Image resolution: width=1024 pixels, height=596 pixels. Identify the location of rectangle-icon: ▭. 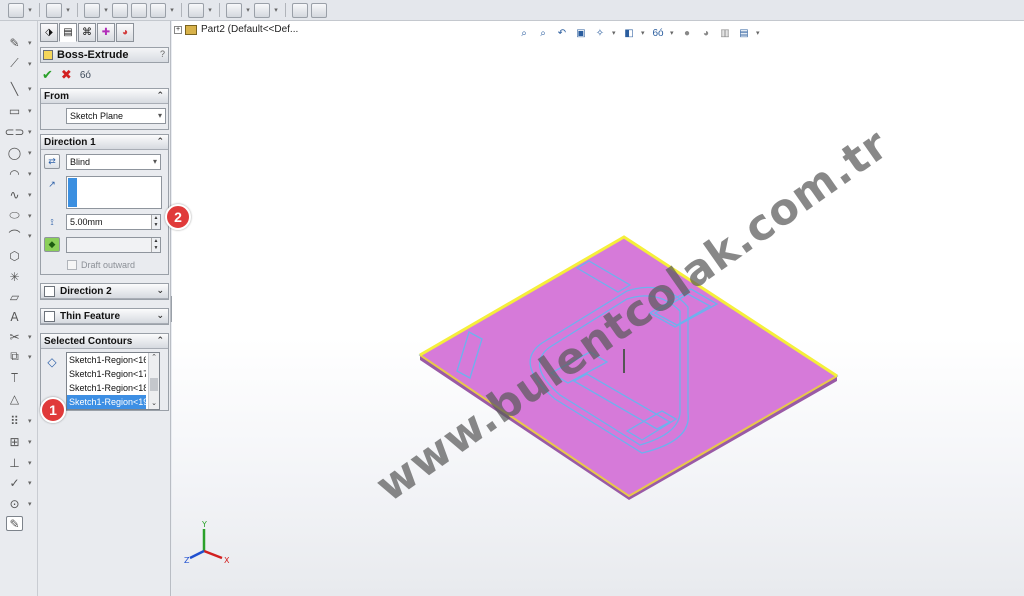
(14, 110).